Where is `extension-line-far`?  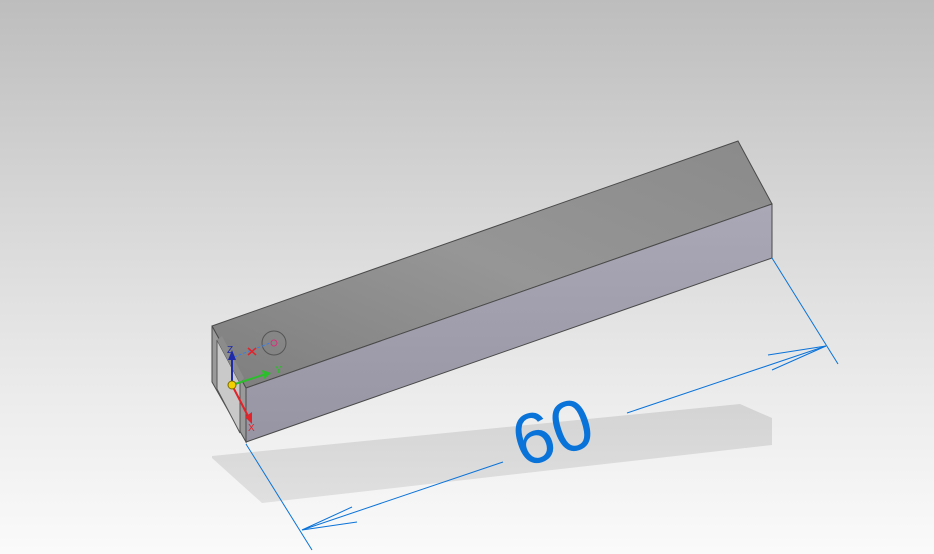
extension-line-far is located at coordinates (805, 311).